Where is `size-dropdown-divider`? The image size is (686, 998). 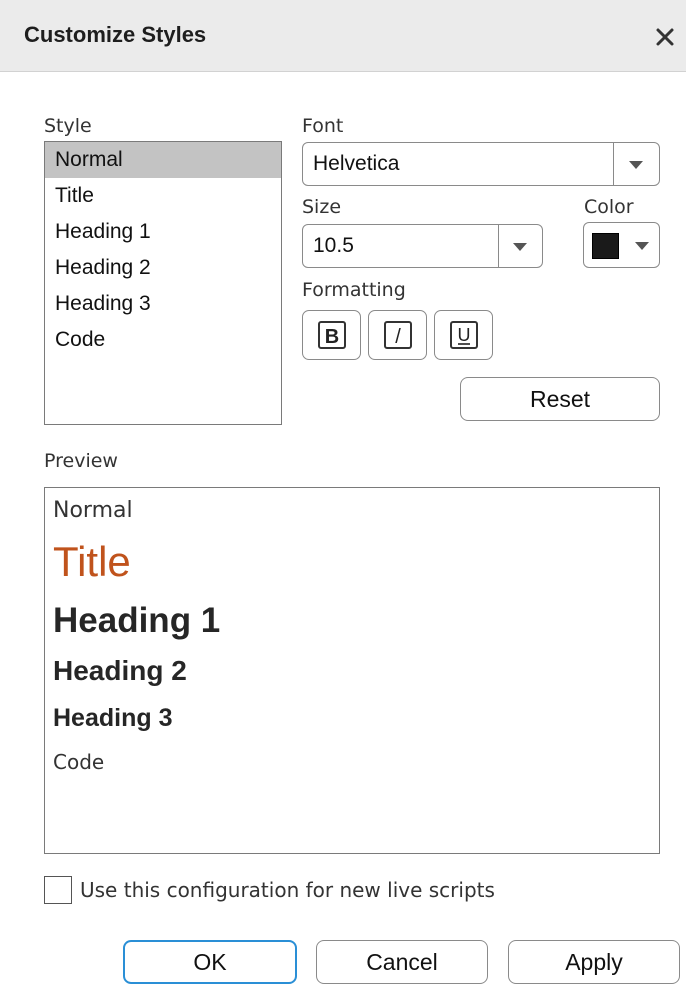
size-dropdown-divider is located at coordinates (498, 246).